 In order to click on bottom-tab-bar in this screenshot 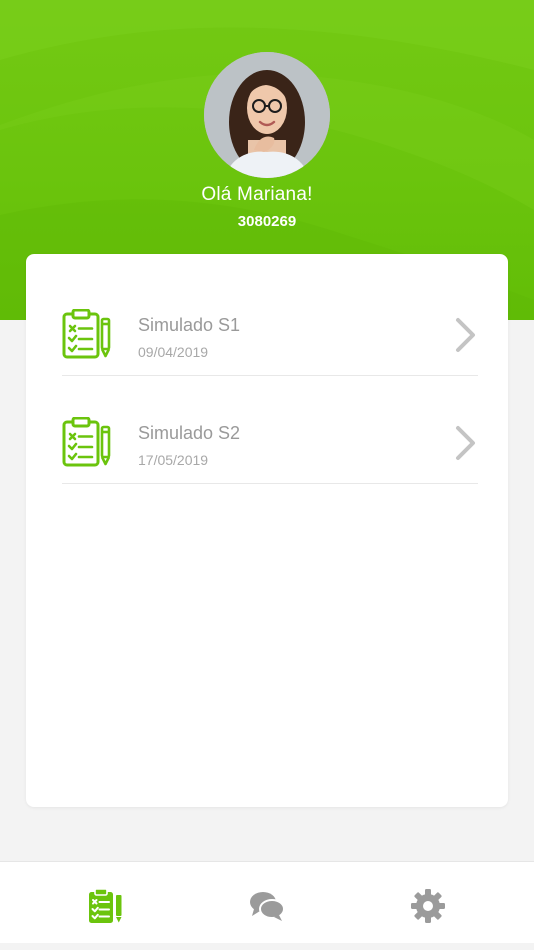, I will do `click(267, 902)`.